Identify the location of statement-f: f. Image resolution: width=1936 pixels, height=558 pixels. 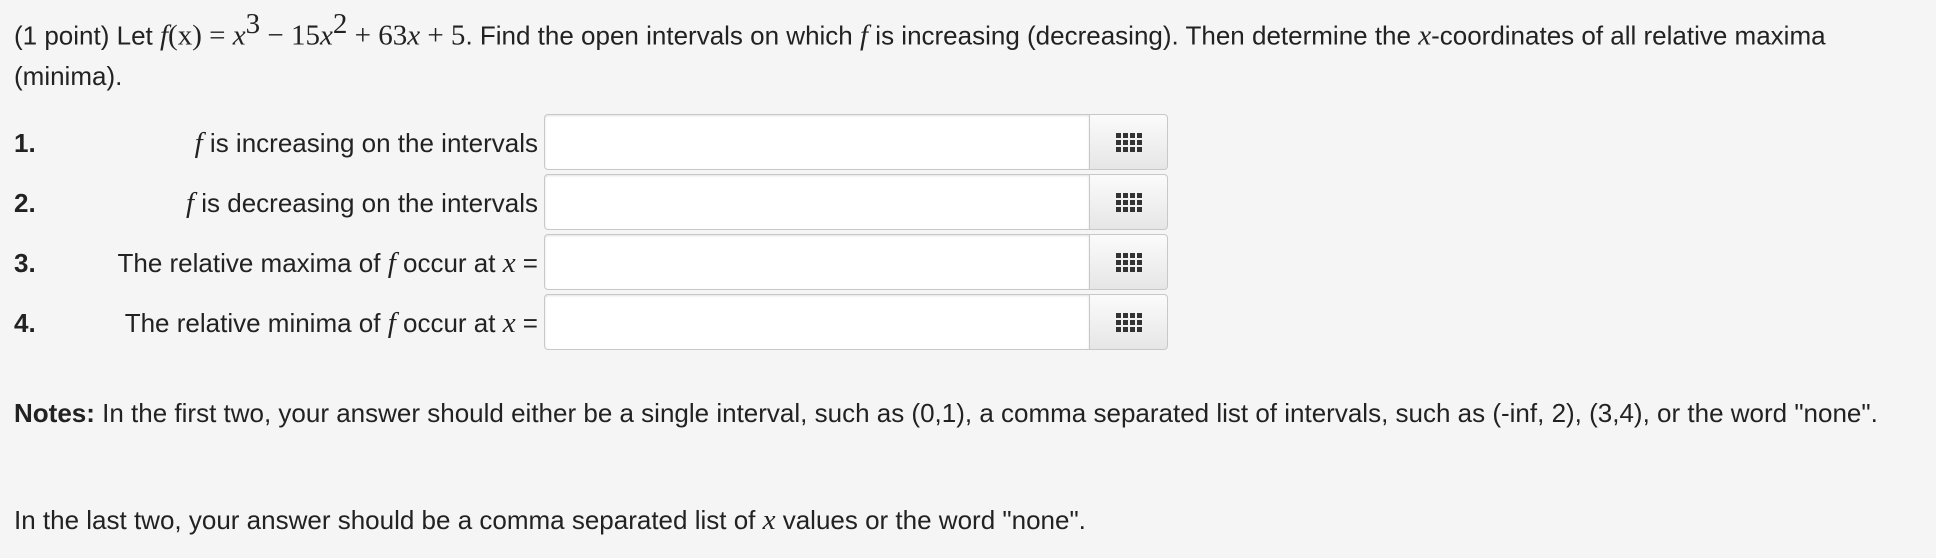
(864, 35).